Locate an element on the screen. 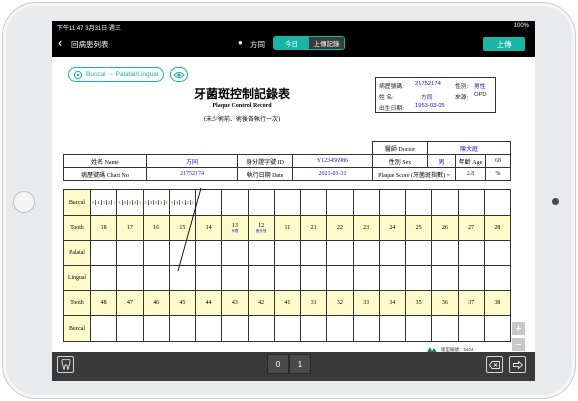 The image size is (578, 401). tooth-number-cell: 14 is located at coordinates (208, 228).